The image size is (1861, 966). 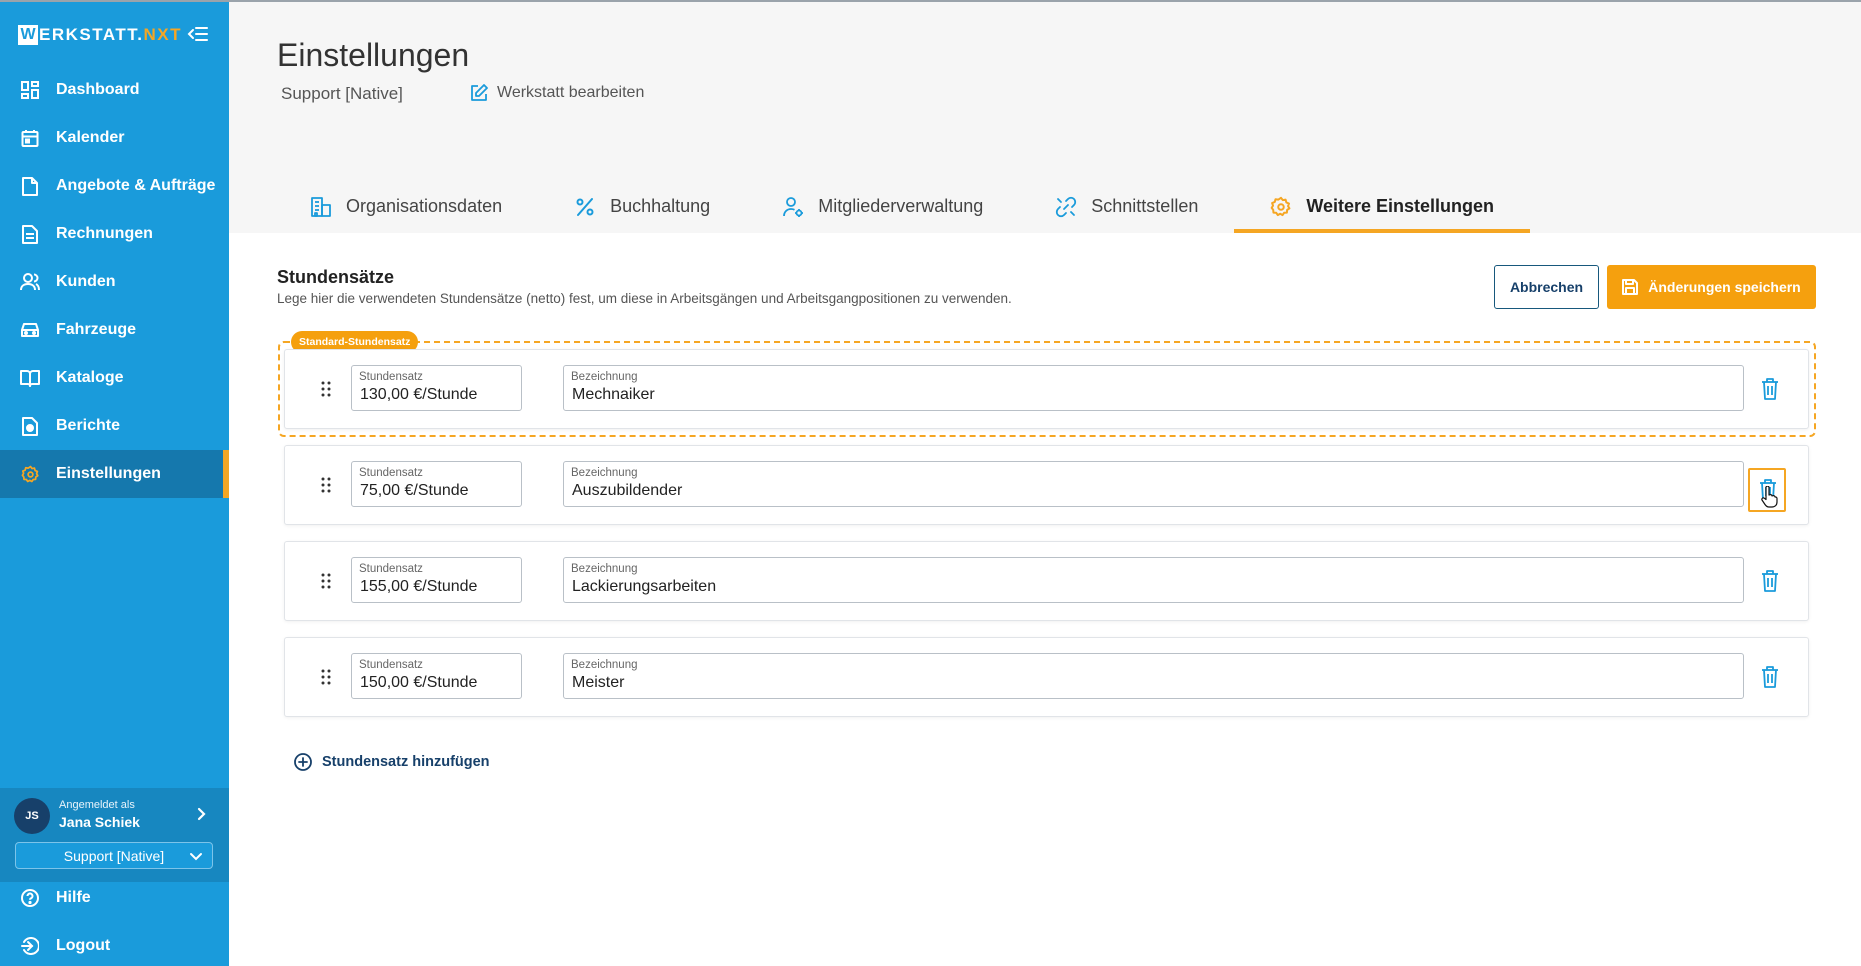 What do you see at coordinates (108, 473) in the screenshot?
I see `sidebar-item-label: Einstellungen` at bounding box center [108, 473].